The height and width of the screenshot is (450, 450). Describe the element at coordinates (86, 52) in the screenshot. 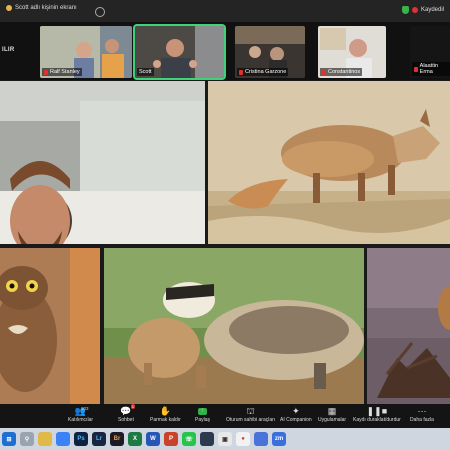

I see `participant-tile: Ralf Stanley` at that location.